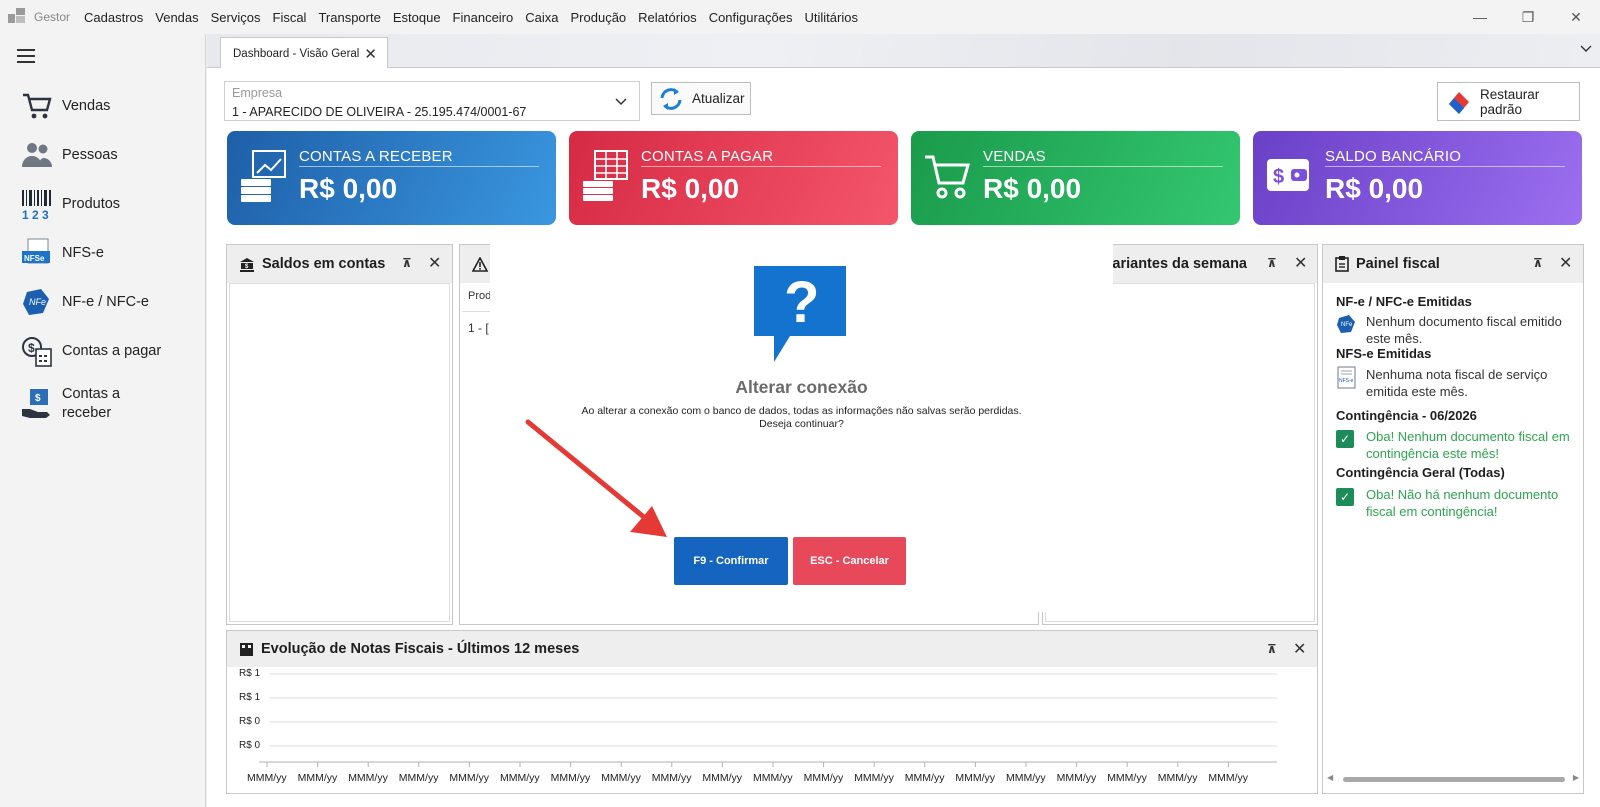  I want to click on panel-title: ersariantes da semana, so click(1168, 264).